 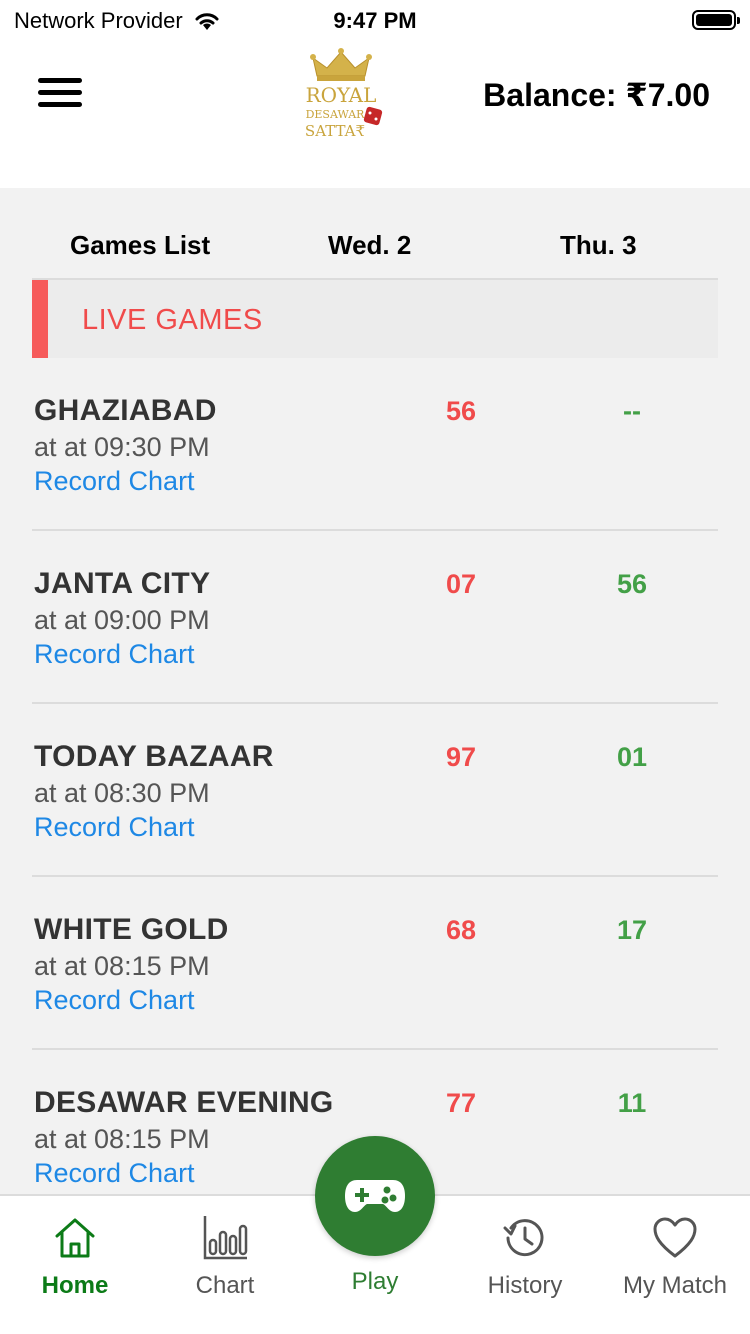 What do you see at coordinates (375, 1281) in the screenshot?
I see `tab-play-label: Play` at bounding box center [375, 1281].